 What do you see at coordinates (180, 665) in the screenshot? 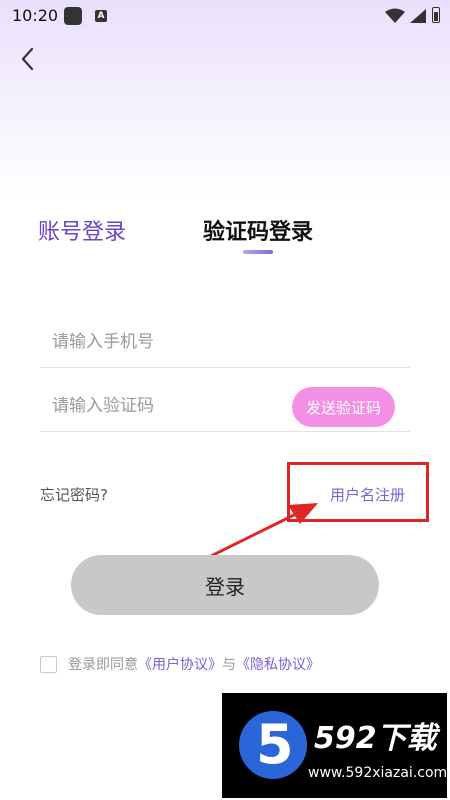
I see `user-agreement-link: 《用户协议》` at bounding box center [180, 665].